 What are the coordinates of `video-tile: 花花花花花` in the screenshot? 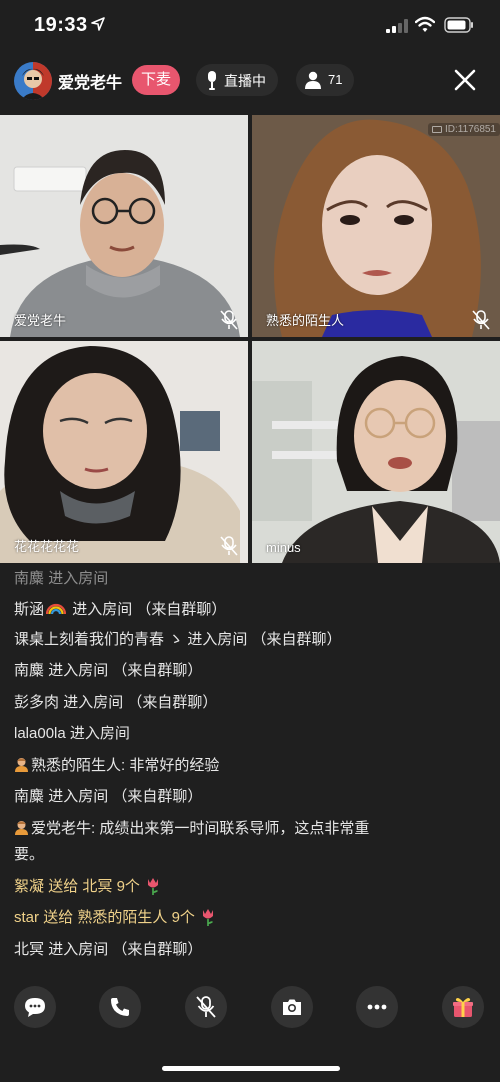 It's located at (124, 452).